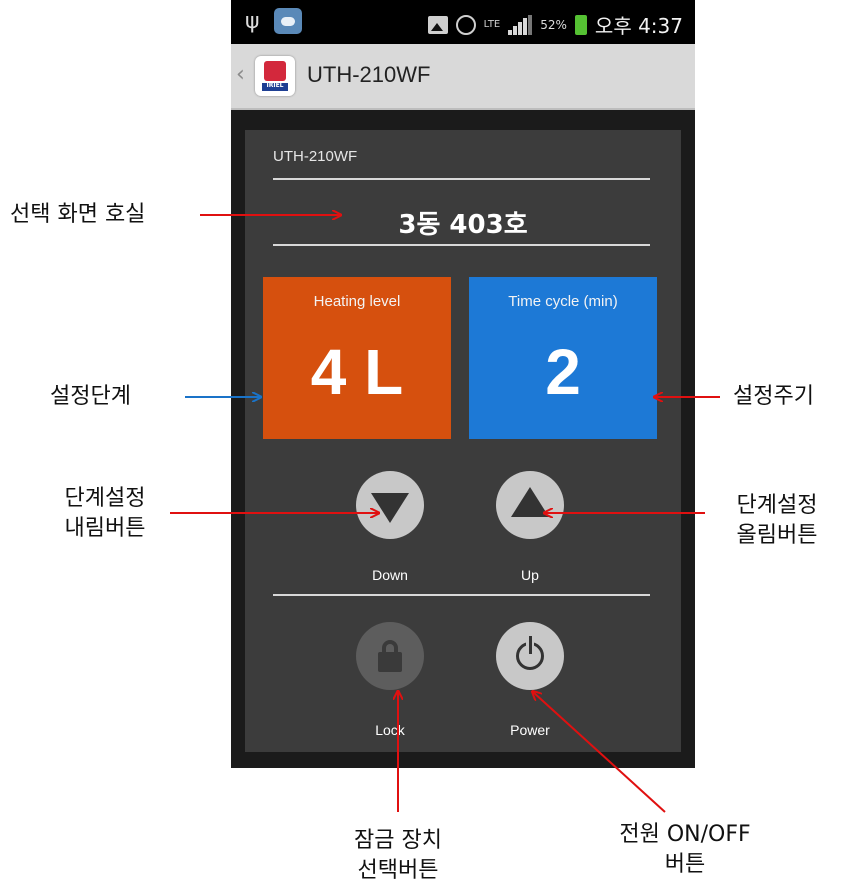  I want to click on annotation-power: 전원 ON/OFF 버튼, so click(685, 850).